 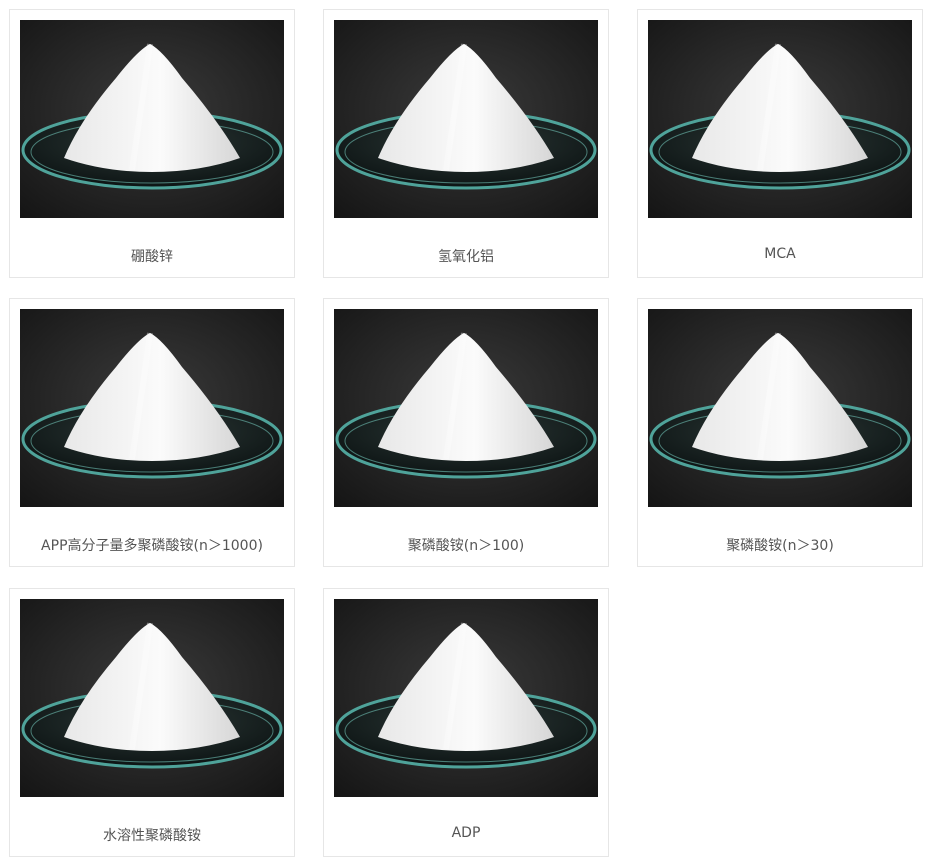 I want to click on product-card: 水溶性聚磷酸铵, so click(x=152, y=722).